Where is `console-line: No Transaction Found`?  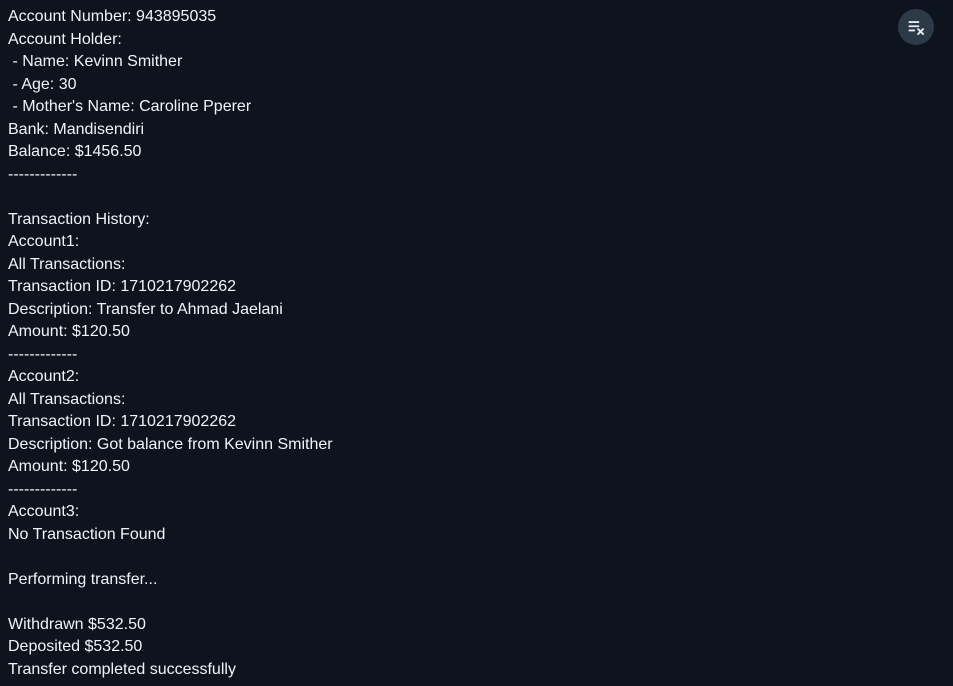 console-line: No Transaction Found is located at coordinates (87, 534).